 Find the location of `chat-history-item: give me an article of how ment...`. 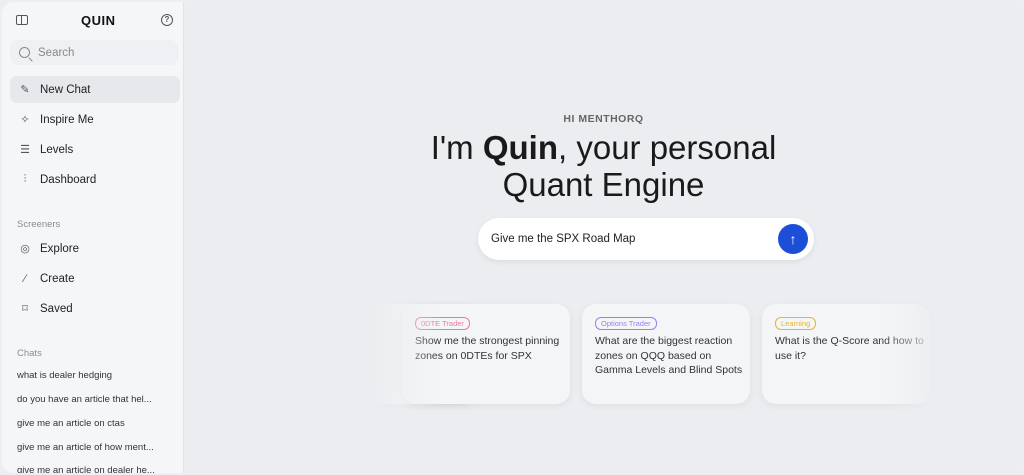

chat-history-item: give me an article of how ment... is located at coordinates (97, 447).